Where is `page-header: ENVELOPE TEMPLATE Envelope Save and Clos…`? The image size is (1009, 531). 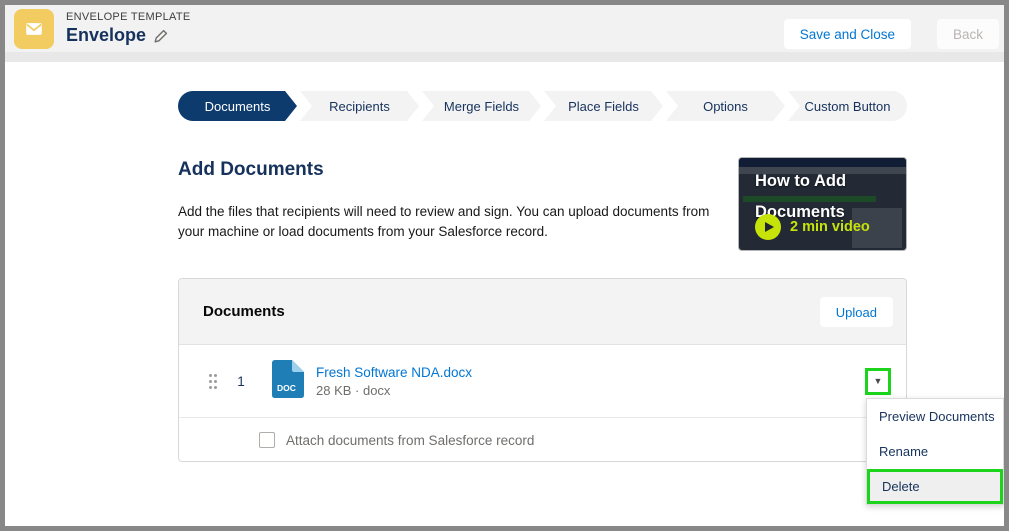
page-header: ENVELOPE TEMPLATE Envelope Save and Clos… is located at coordinates (504, 33).